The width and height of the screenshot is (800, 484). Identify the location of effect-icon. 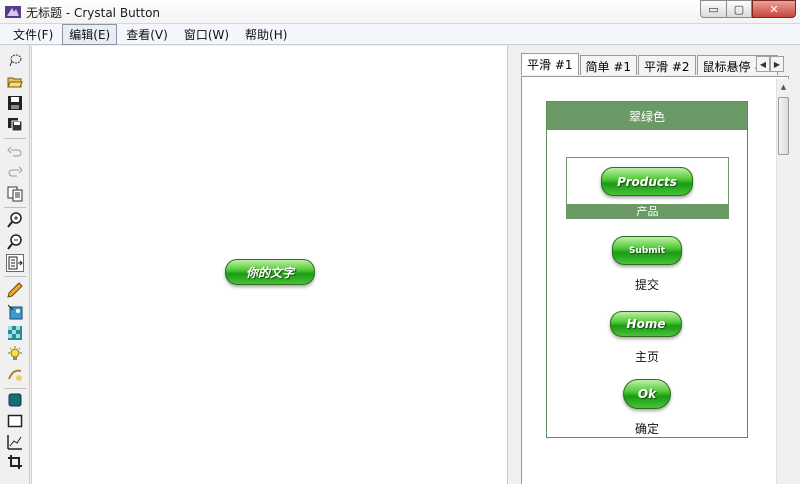
(15, 375).